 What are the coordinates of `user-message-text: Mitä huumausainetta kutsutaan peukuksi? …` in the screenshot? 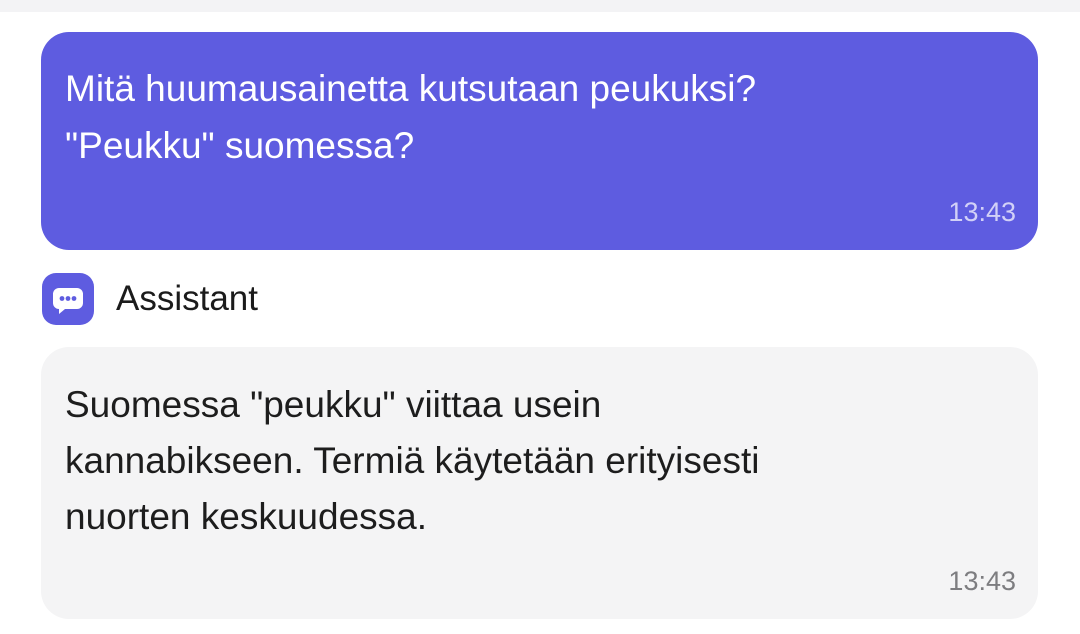 It's located at (411, 117).